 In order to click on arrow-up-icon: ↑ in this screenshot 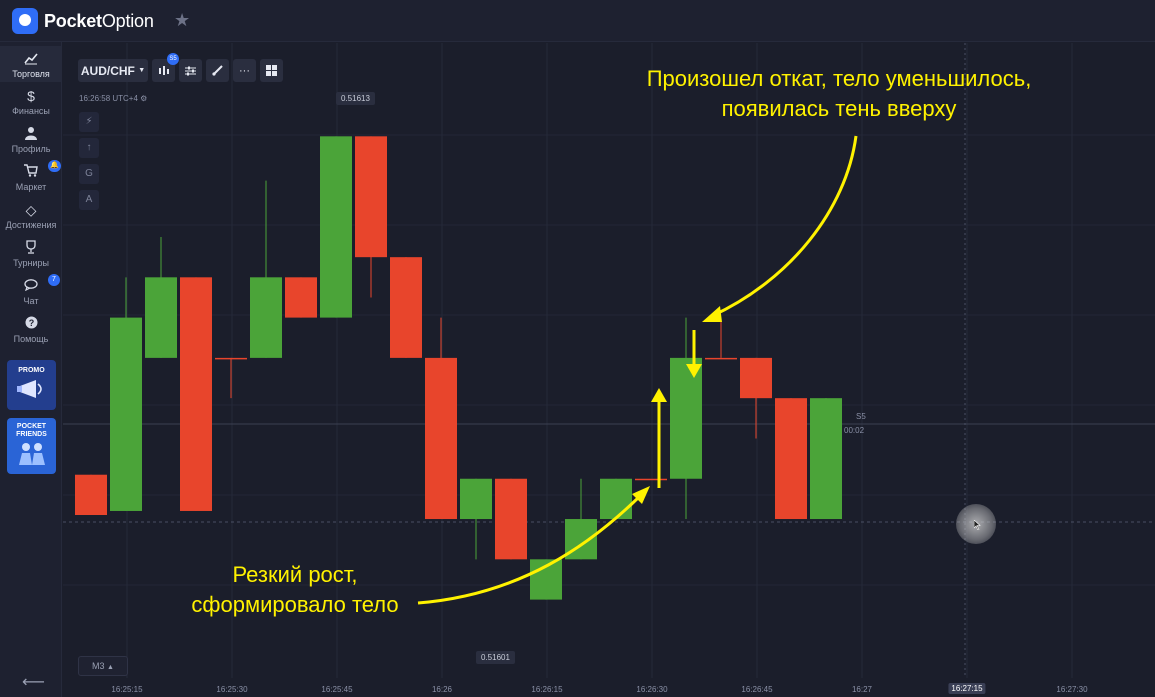, I will do `click(89, 147)`.